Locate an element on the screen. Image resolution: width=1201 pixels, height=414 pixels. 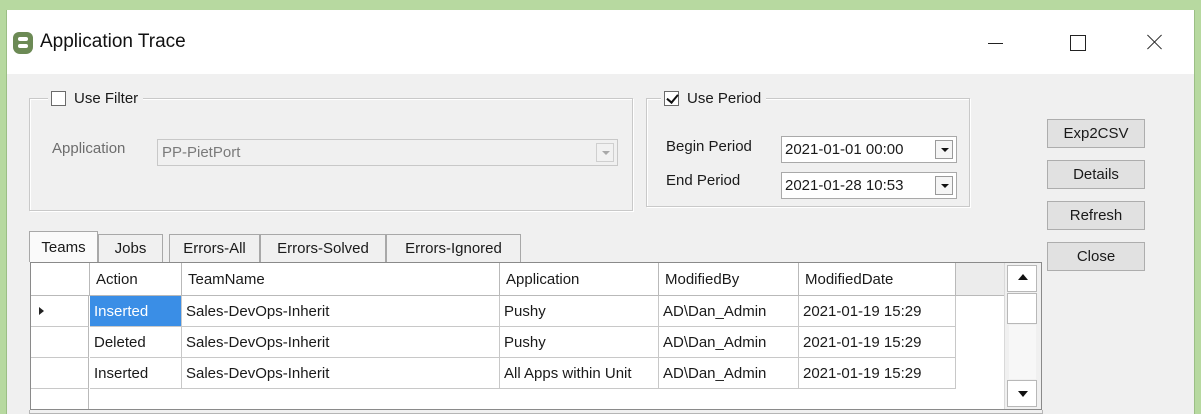
tab-errors-all: Errors-All is located at coordinates (214, 248).